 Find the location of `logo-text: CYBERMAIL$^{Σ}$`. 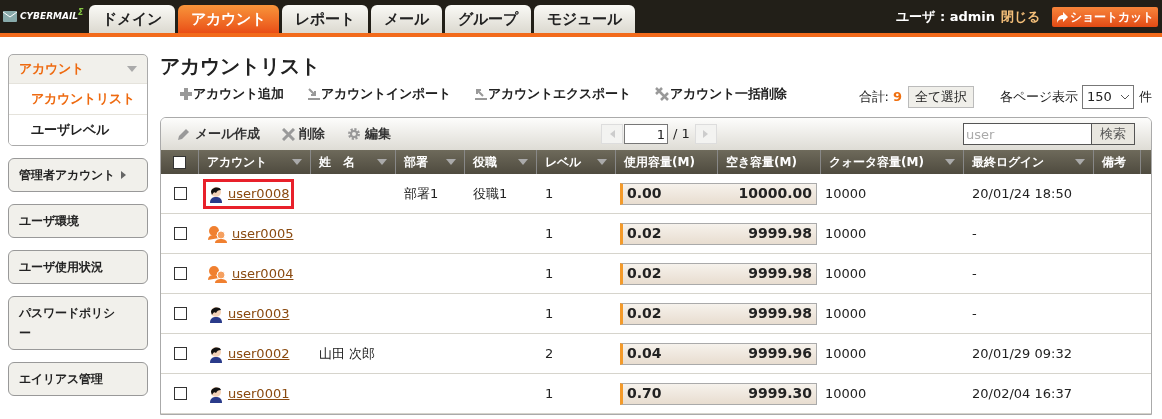

logo-text: CYBERMAIL$^{Σ}$ is located at coordinates (52, 16).